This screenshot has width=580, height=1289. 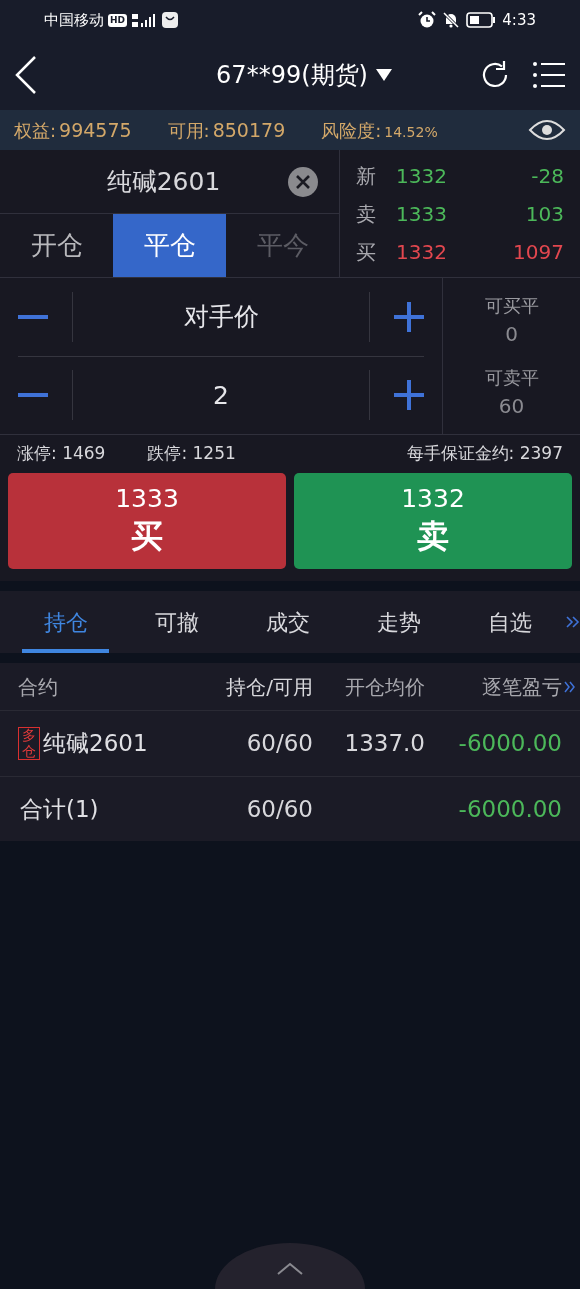 I want to click on column-header: 持仓/可用, so click(x=269, y=687).